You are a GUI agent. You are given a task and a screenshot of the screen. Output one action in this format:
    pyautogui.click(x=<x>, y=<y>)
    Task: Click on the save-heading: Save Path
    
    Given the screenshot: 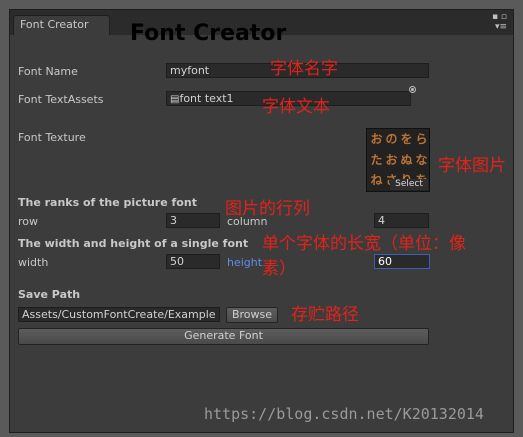 What is the action you would take?
    pyautogui.click(x=49, y=294)
    